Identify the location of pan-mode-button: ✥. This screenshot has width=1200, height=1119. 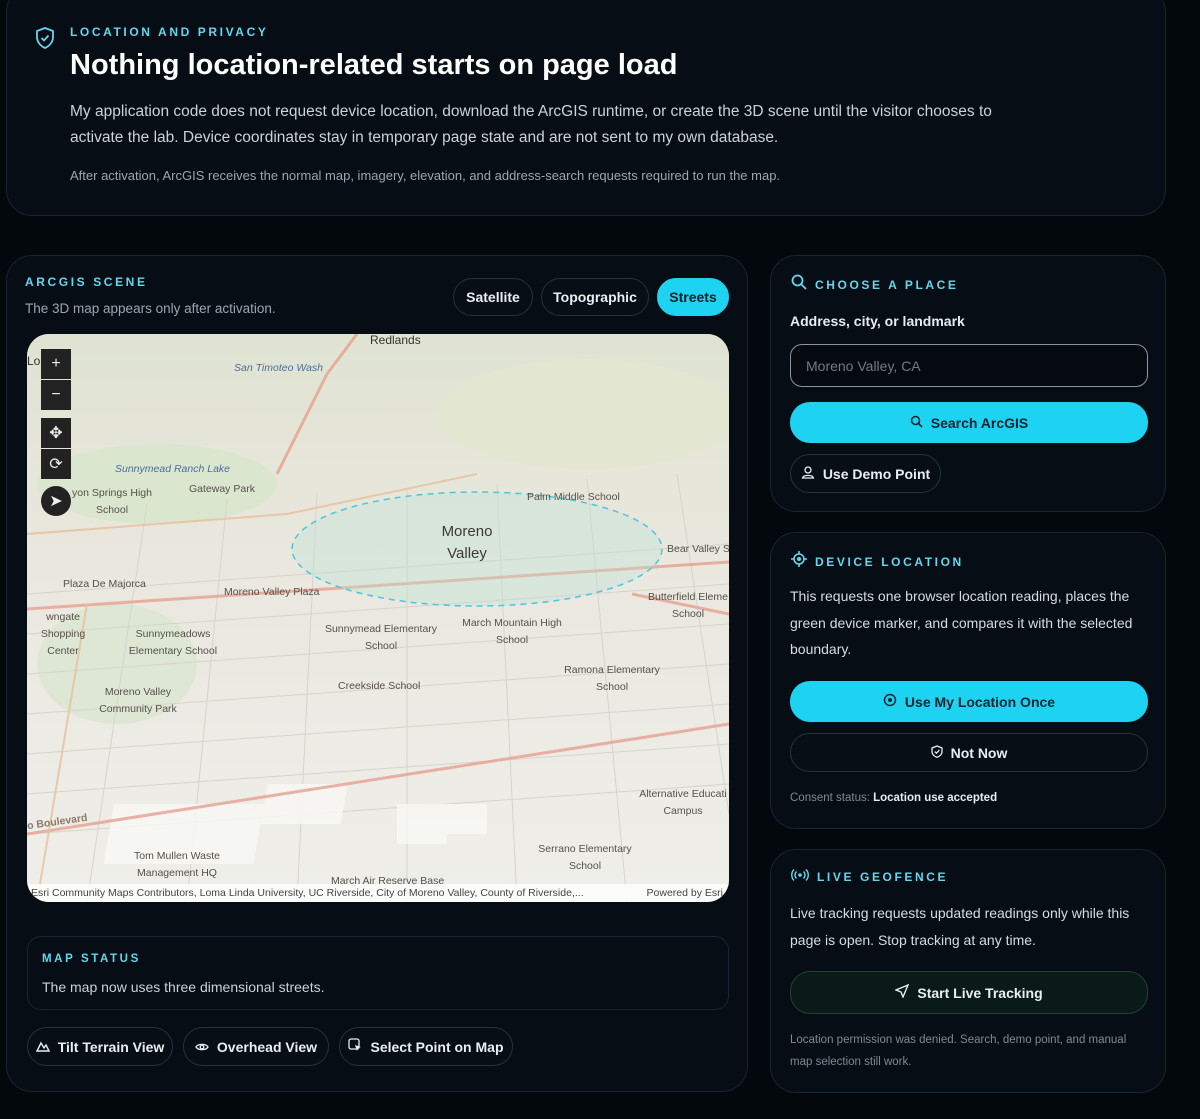
(56, 433).